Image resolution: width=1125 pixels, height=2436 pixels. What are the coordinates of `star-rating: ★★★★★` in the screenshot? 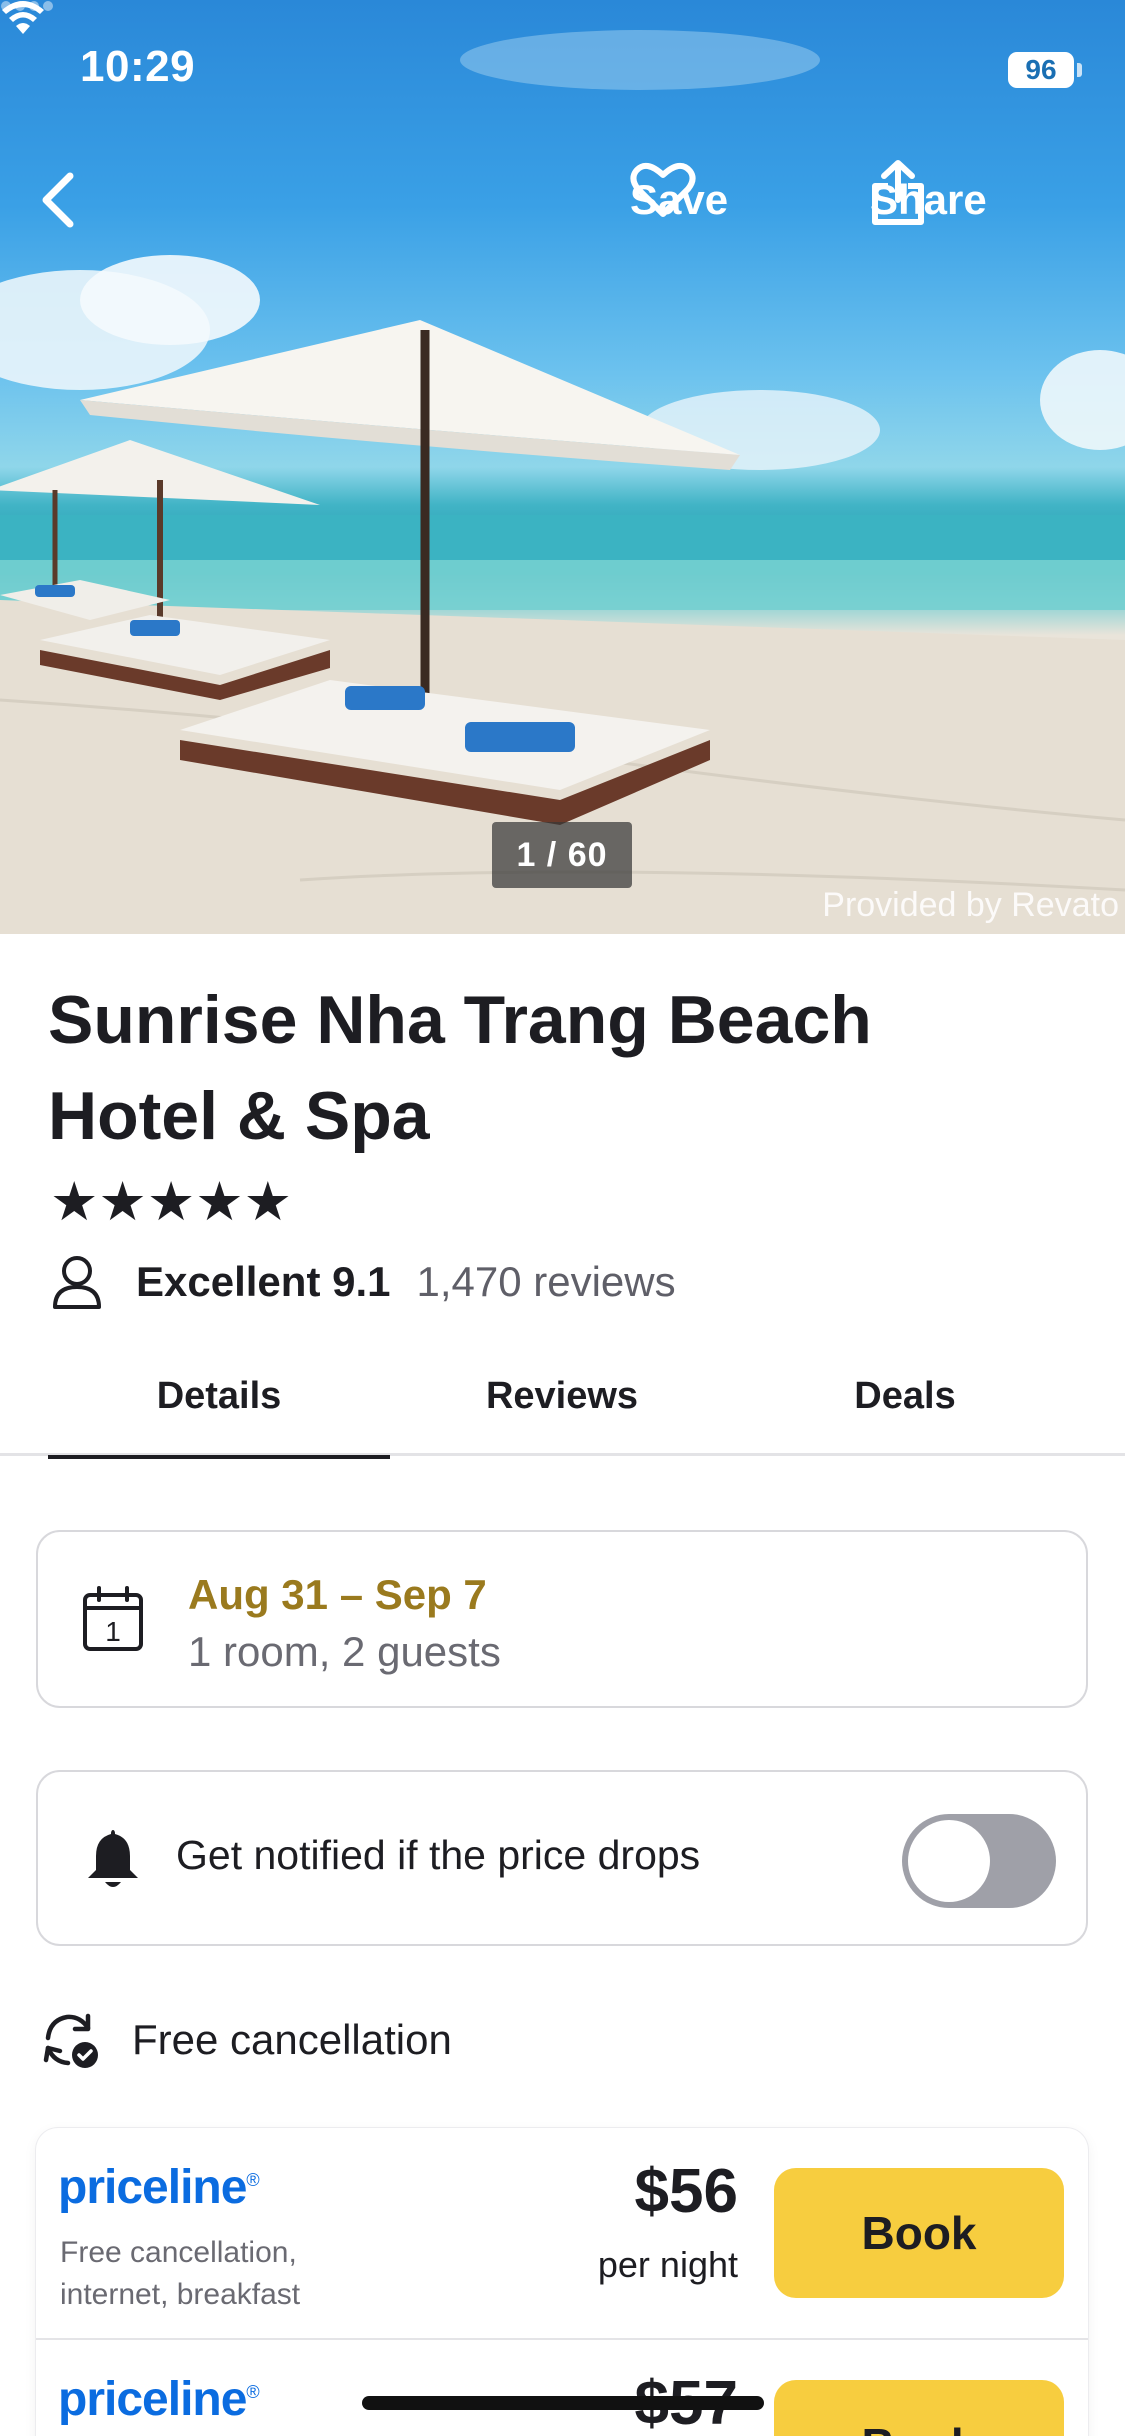 It's located at (171, 1202).